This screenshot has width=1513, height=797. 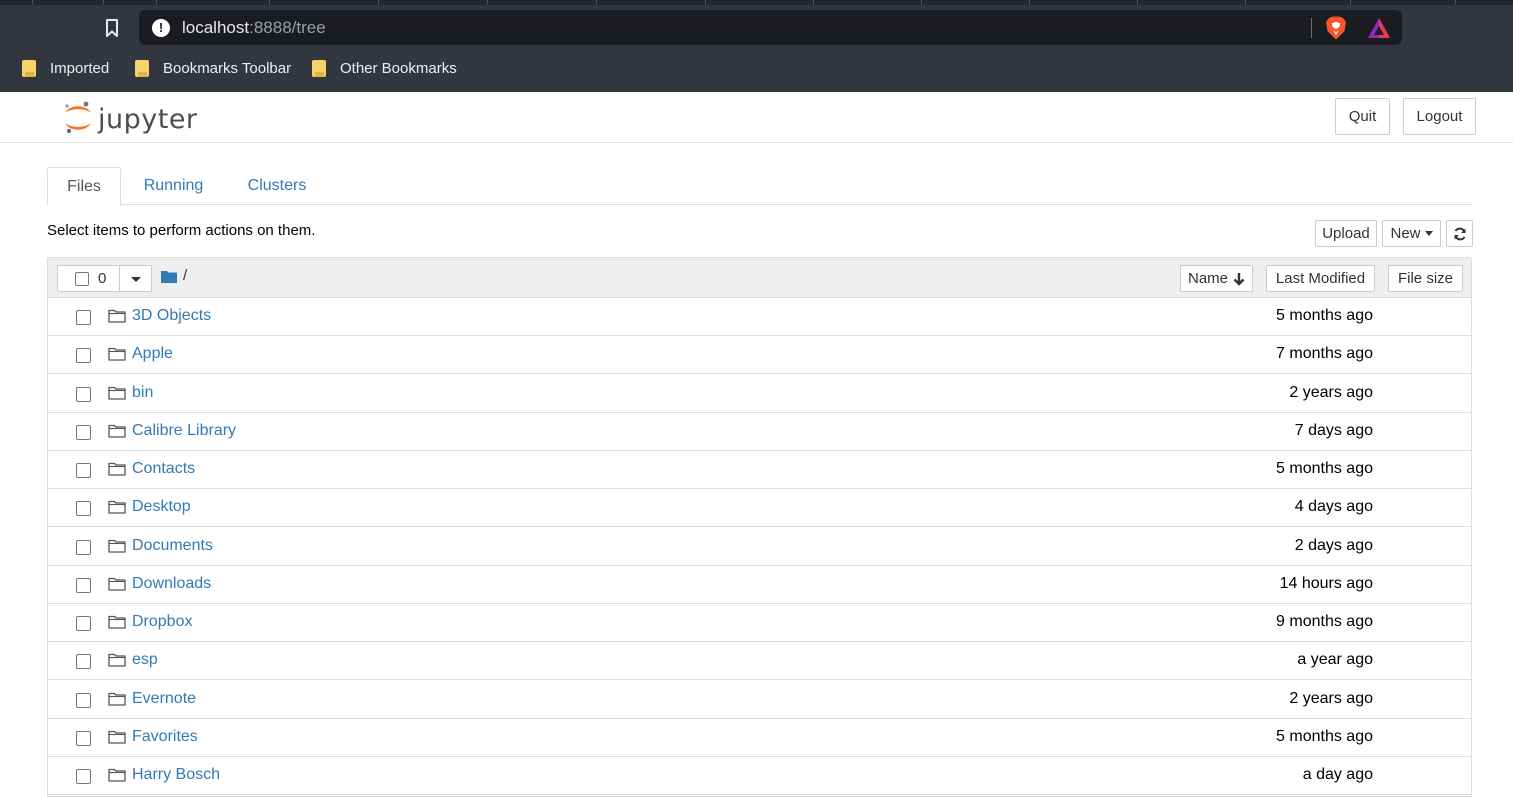 What do you see at coordinates (152, 354) in the screenshot?
I see `file-name-link: Apple` at bounding box center [152, 354].